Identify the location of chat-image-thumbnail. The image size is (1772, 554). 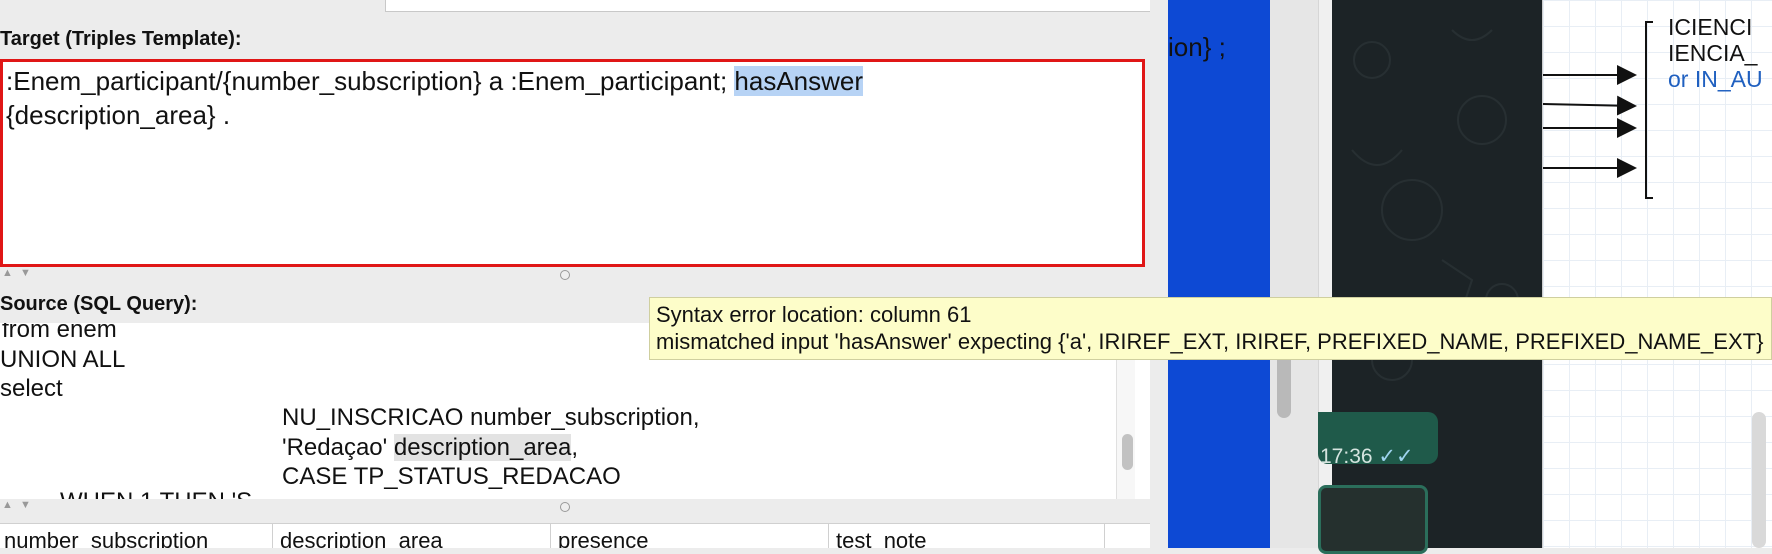
(1373, 519).